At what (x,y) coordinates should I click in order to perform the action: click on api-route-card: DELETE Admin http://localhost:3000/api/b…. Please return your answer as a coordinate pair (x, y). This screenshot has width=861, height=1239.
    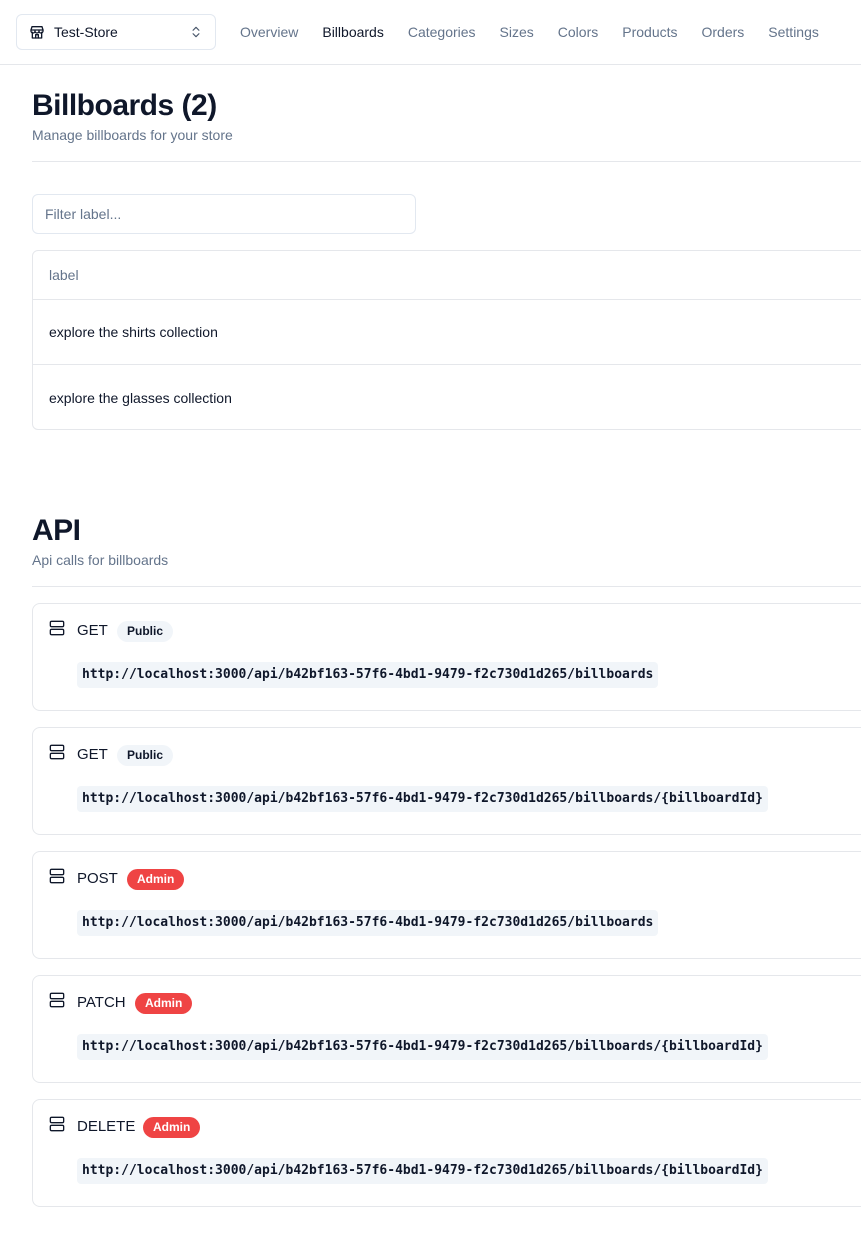
    Looking at the image, I should click on (446, 1153).